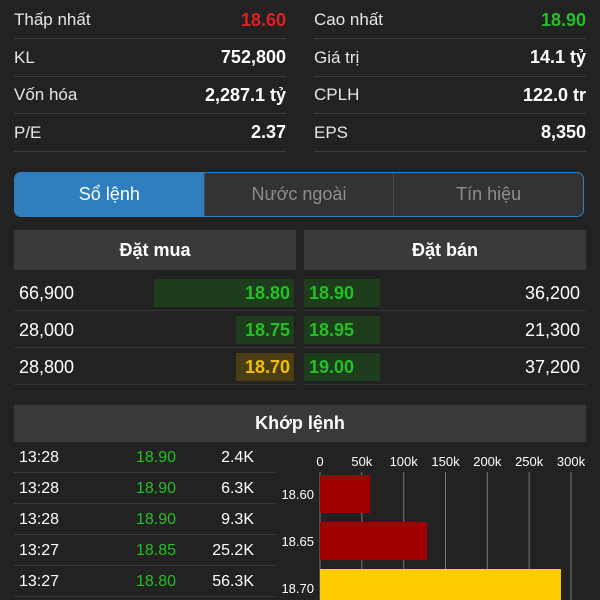 This screenshot has height=600, width=600. I want to click on stat-value: 14.1 tỷ, so click(557, 57).